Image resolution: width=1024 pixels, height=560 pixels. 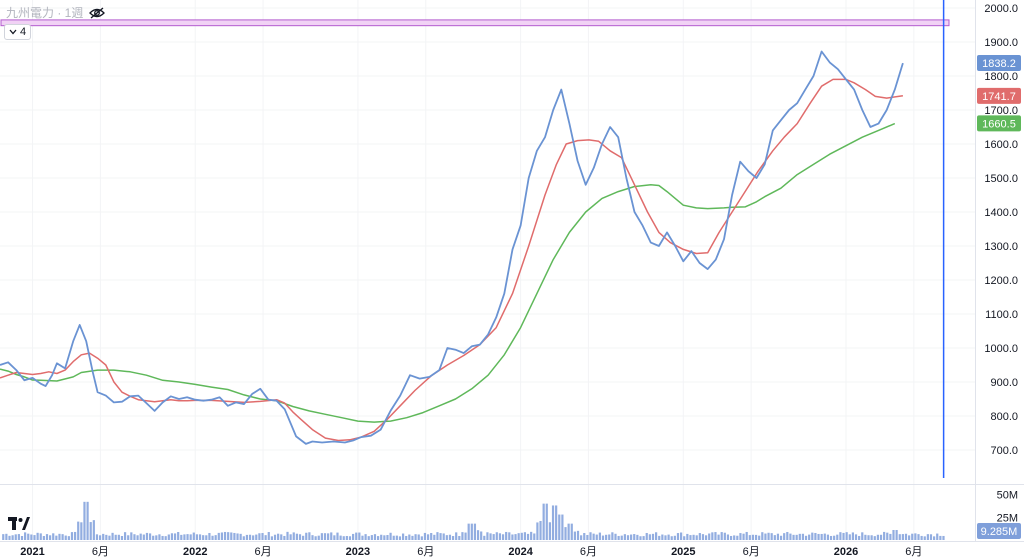 What do you see at coordinates (999, 123) in the screenshot?
I see `price-label-ma_long: 1660.5` at bounding box center [999, 123].